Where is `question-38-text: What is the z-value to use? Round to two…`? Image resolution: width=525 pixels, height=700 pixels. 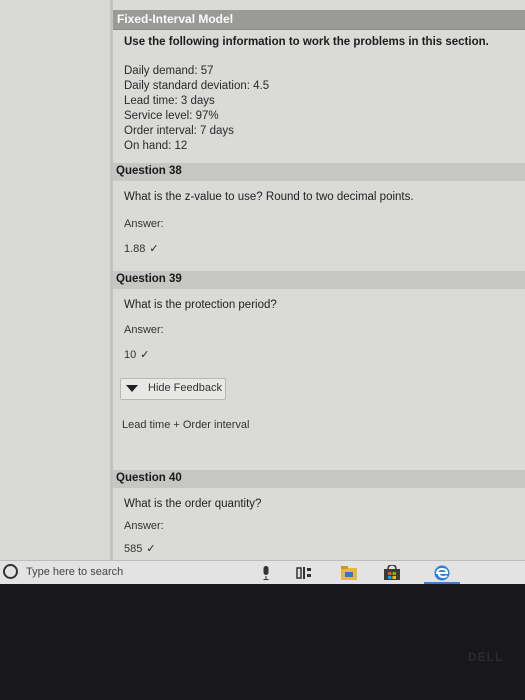
question-38-text: What is the z-value to use? Round to two… is located at coordinates (269, 197).